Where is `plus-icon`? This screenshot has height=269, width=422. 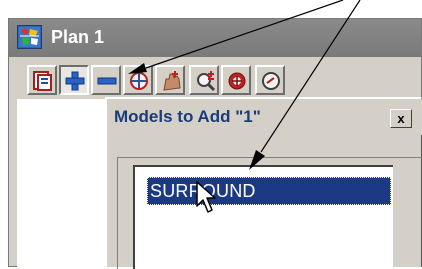
plus-icon is located at coordinates (75, 81).